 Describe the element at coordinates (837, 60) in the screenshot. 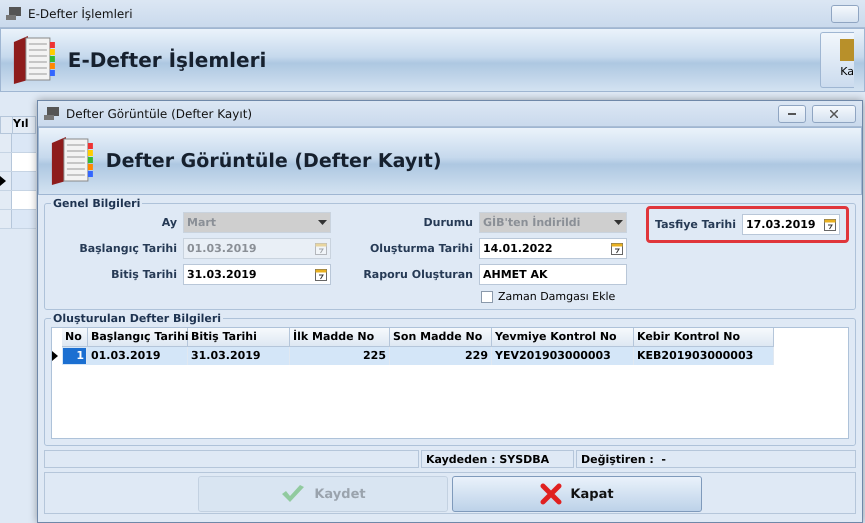

I see `toolbar-button: Ka` at that location.